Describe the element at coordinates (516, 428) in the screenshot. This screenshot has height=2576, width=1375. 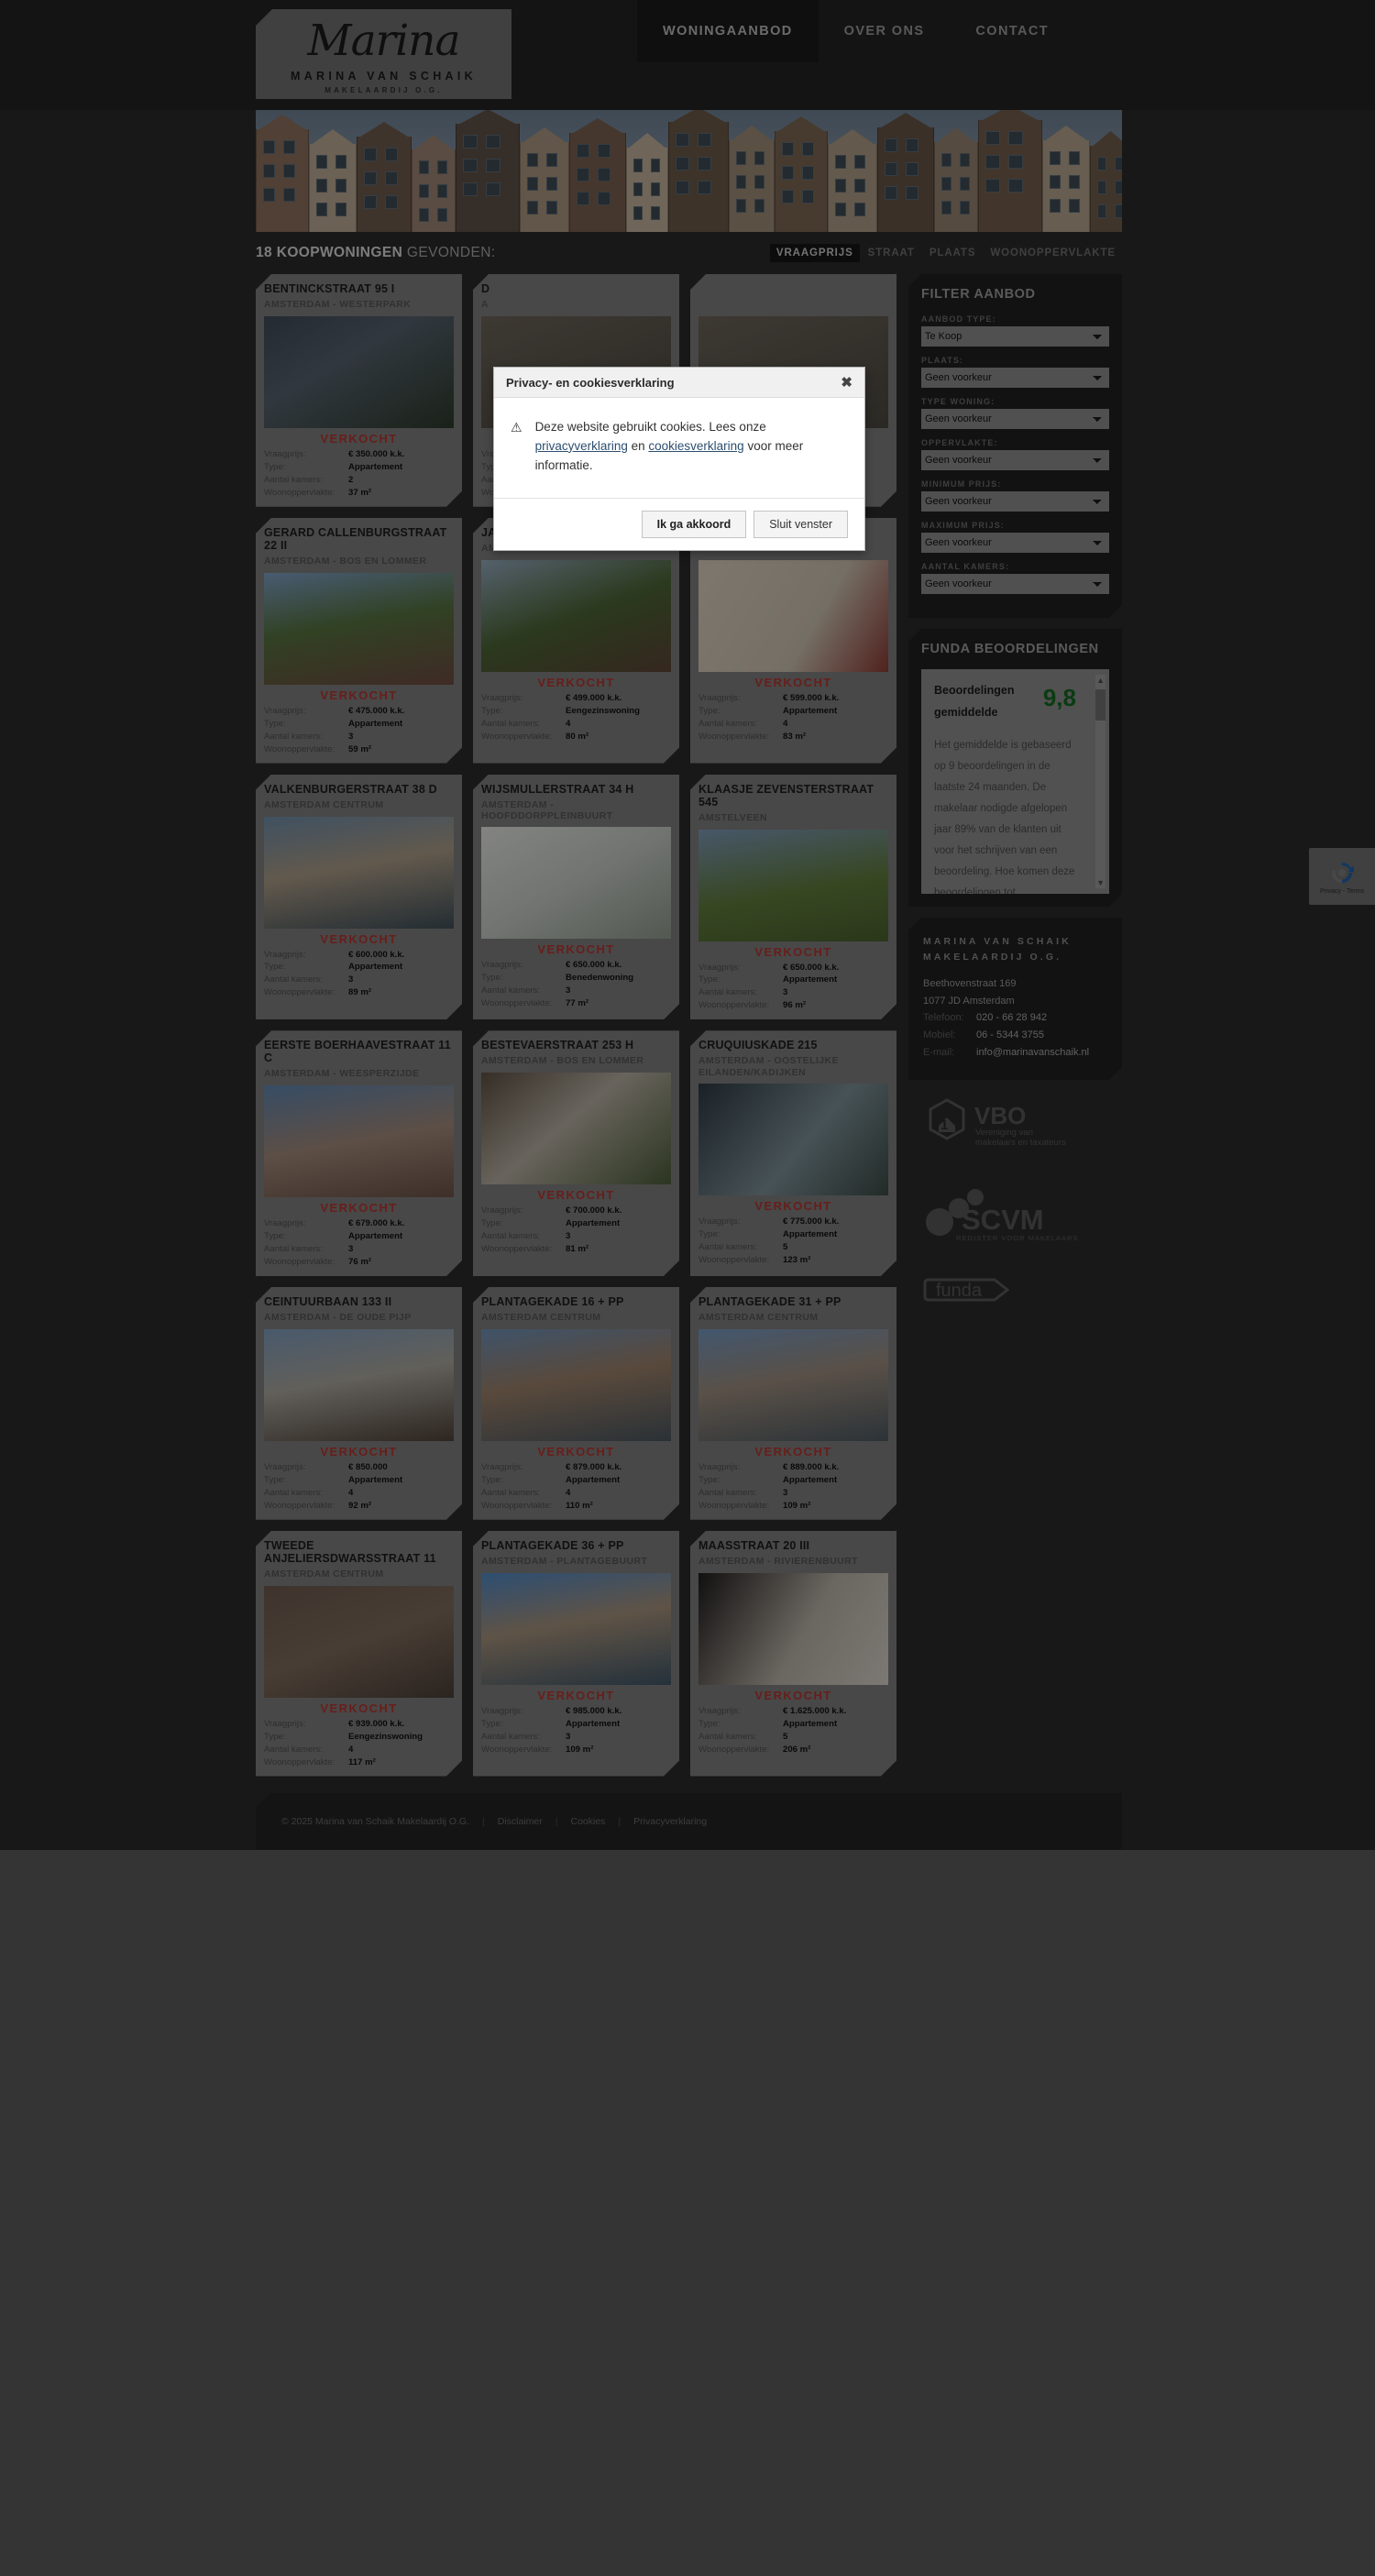
I see `warning-icon: ⚠` at that location.